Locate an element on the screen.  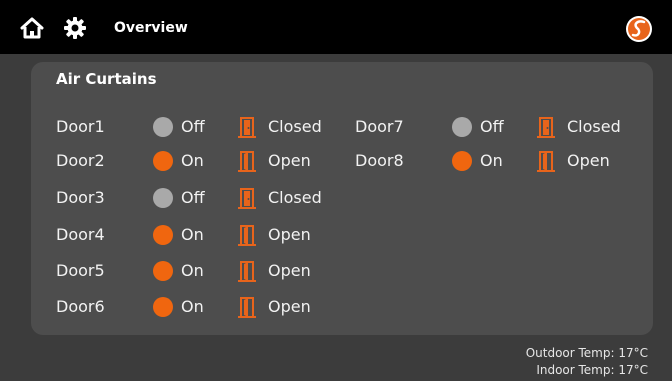
door-name: Door1 is located at coordinates (80, 126).